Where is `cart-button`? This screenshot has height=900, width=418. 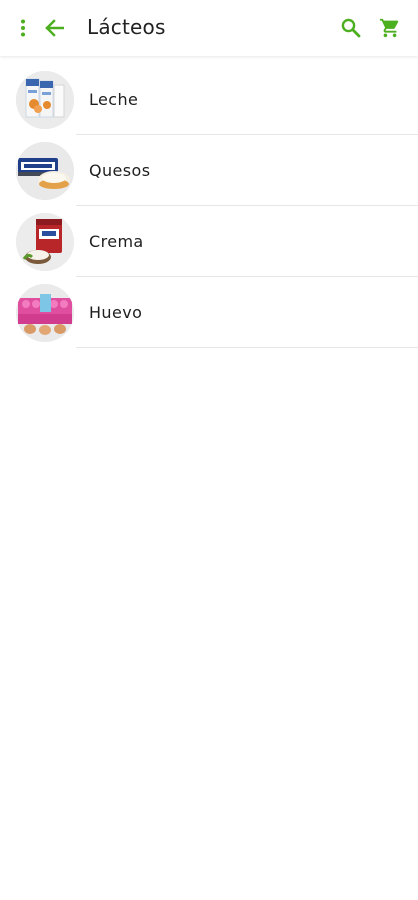
cart-button is located at coordinates (390, 28).